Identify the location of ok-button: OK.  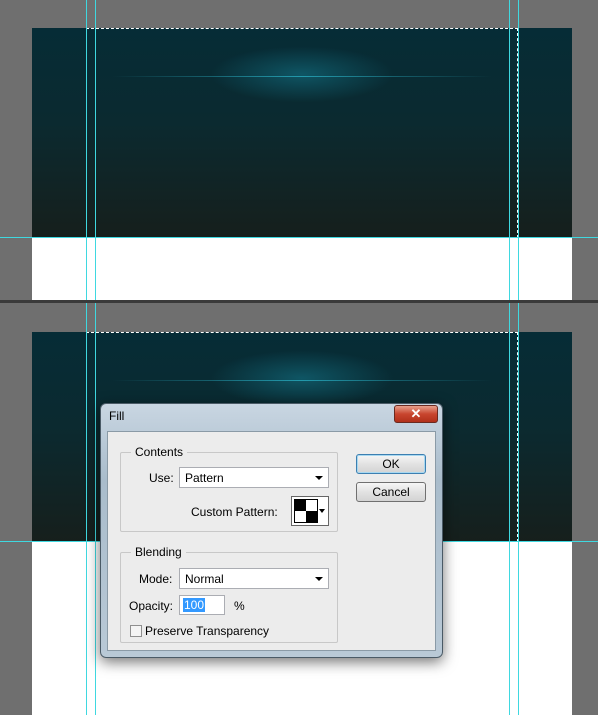
(391, 464).